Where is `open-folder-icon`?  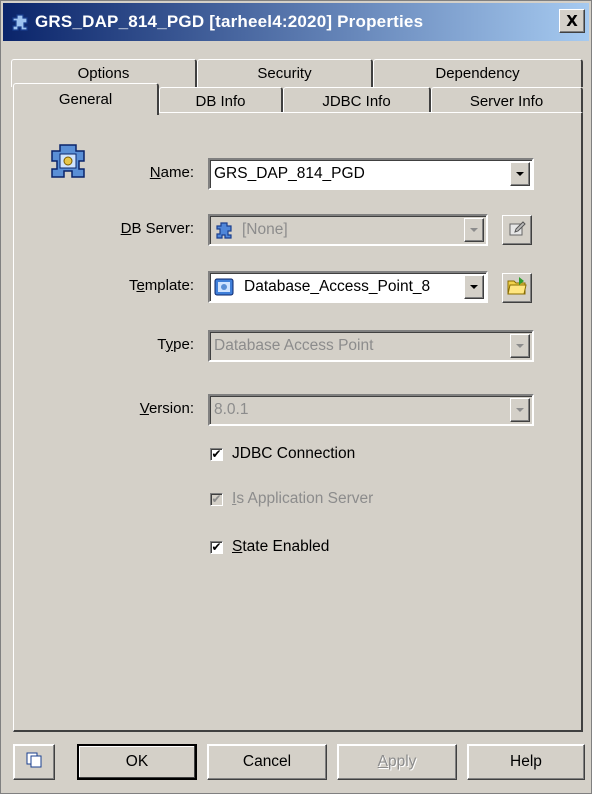
open-folder-icon is located at coordinates (517, 288).